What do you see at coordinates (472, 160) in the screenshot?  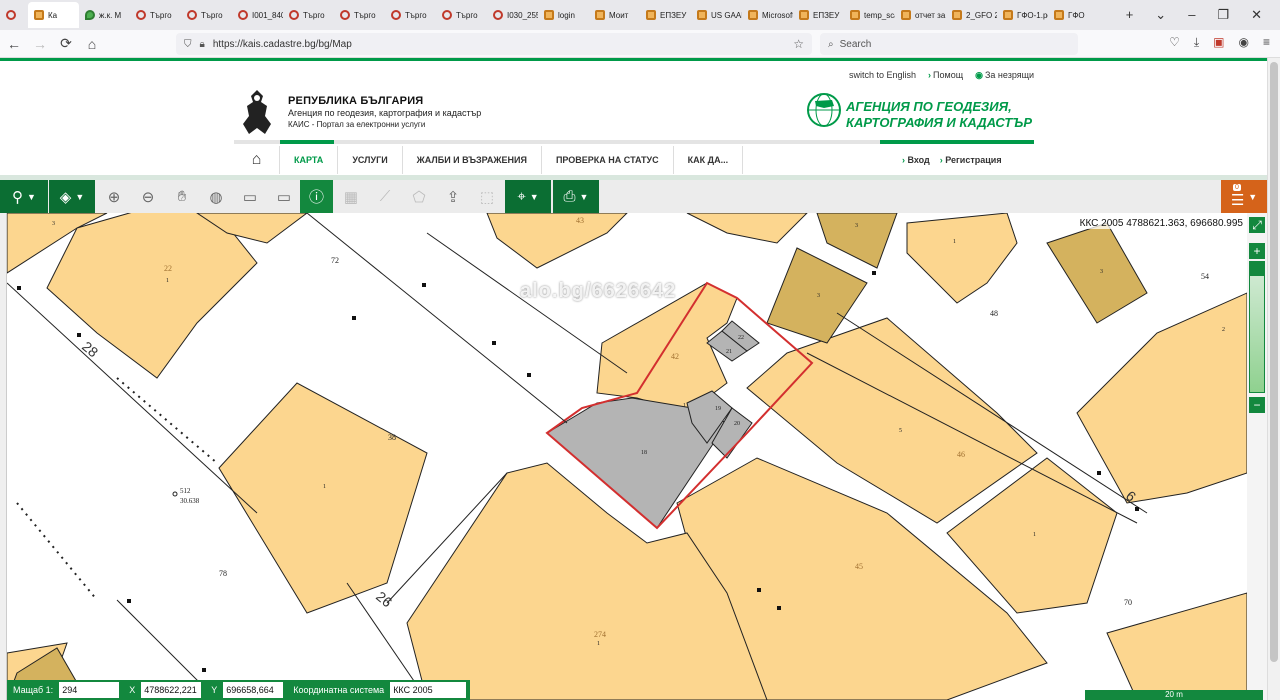 I see `nav-complaints: ЖАЛБИ И ВЪЗРАЖЕНИЯ` at bounding box center [472, 160].